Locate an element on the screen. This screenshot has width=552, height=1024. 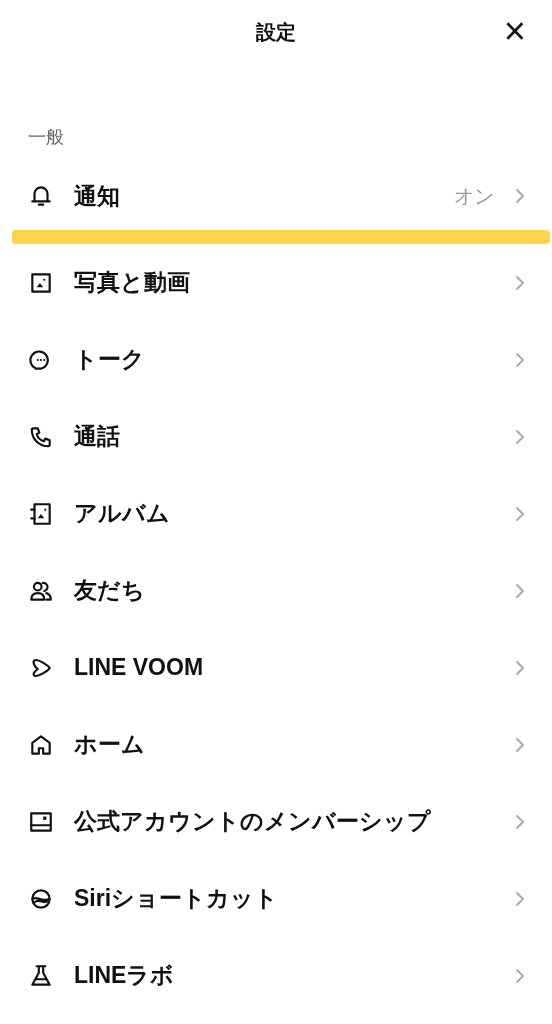
page-title: 設定 is located at coordinates (276, 32).